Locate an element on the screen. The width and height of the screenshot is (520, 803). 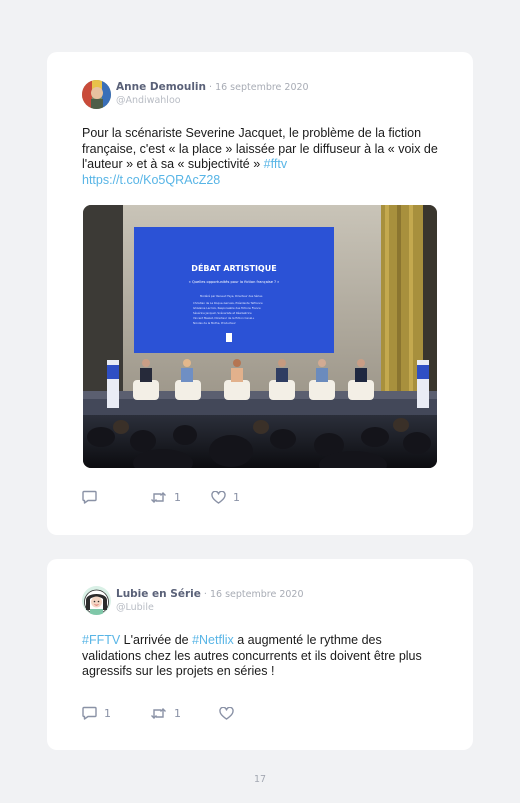
author-name: Lubie en Série is located at coordinates (158, 594).